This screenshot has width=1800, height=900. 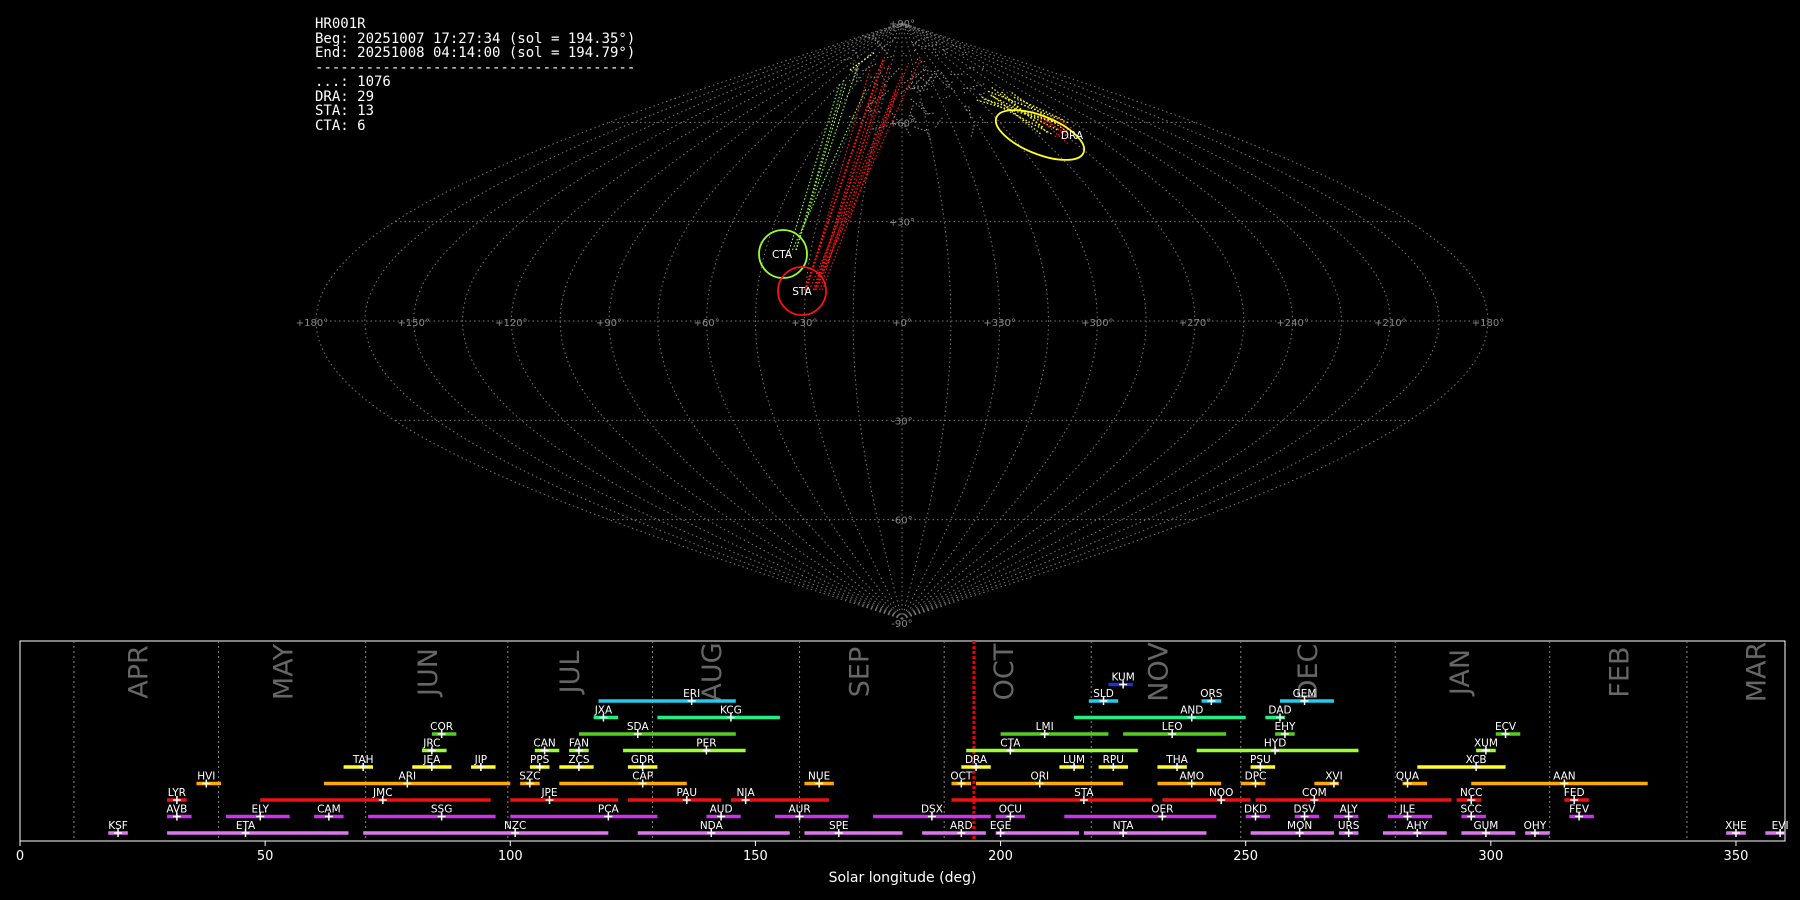 I want to click on longitude-label: +180°, so click(x=312, y=323).